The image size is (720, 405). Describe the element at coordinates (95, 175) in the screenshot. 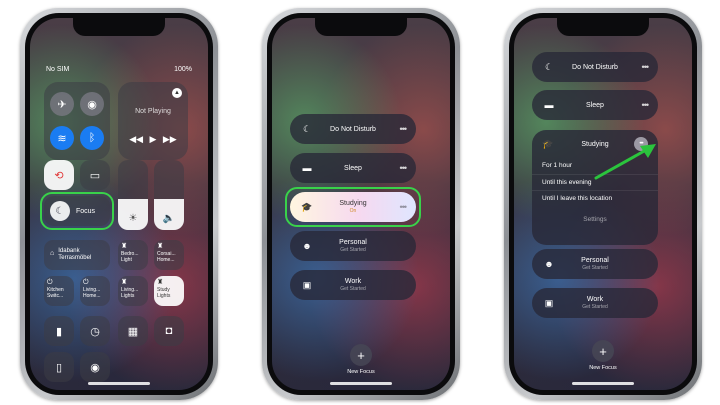

I see `screen-mirroring-icon: ▭` at that location.